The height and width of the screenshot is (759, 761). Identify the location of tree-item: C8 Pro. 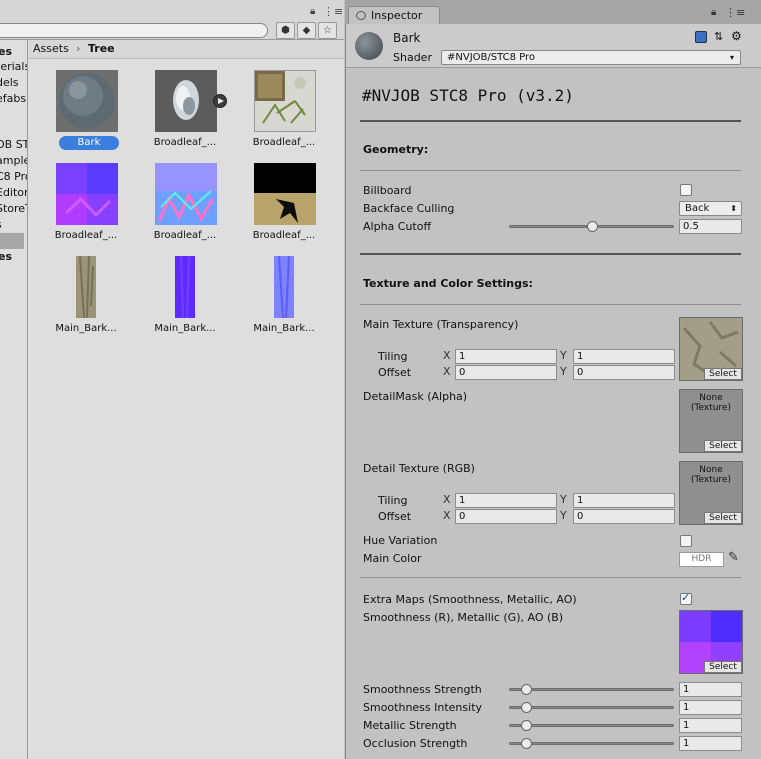
(13, 177).